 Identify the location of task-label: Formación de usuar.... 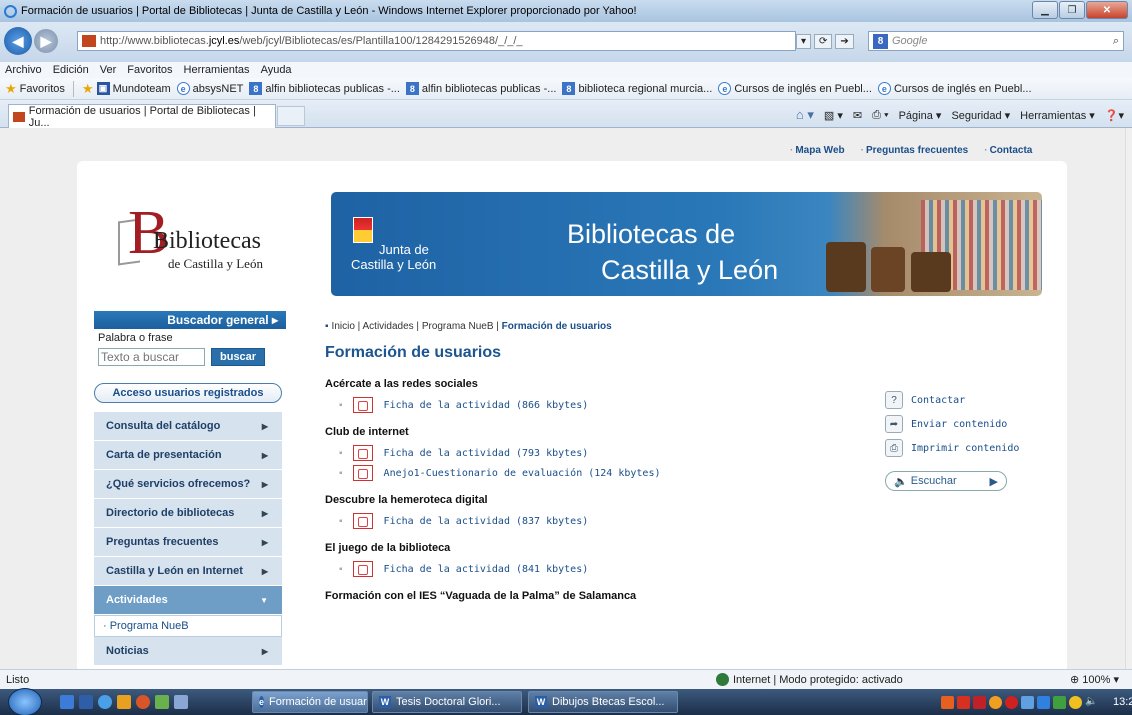
(318, 702).